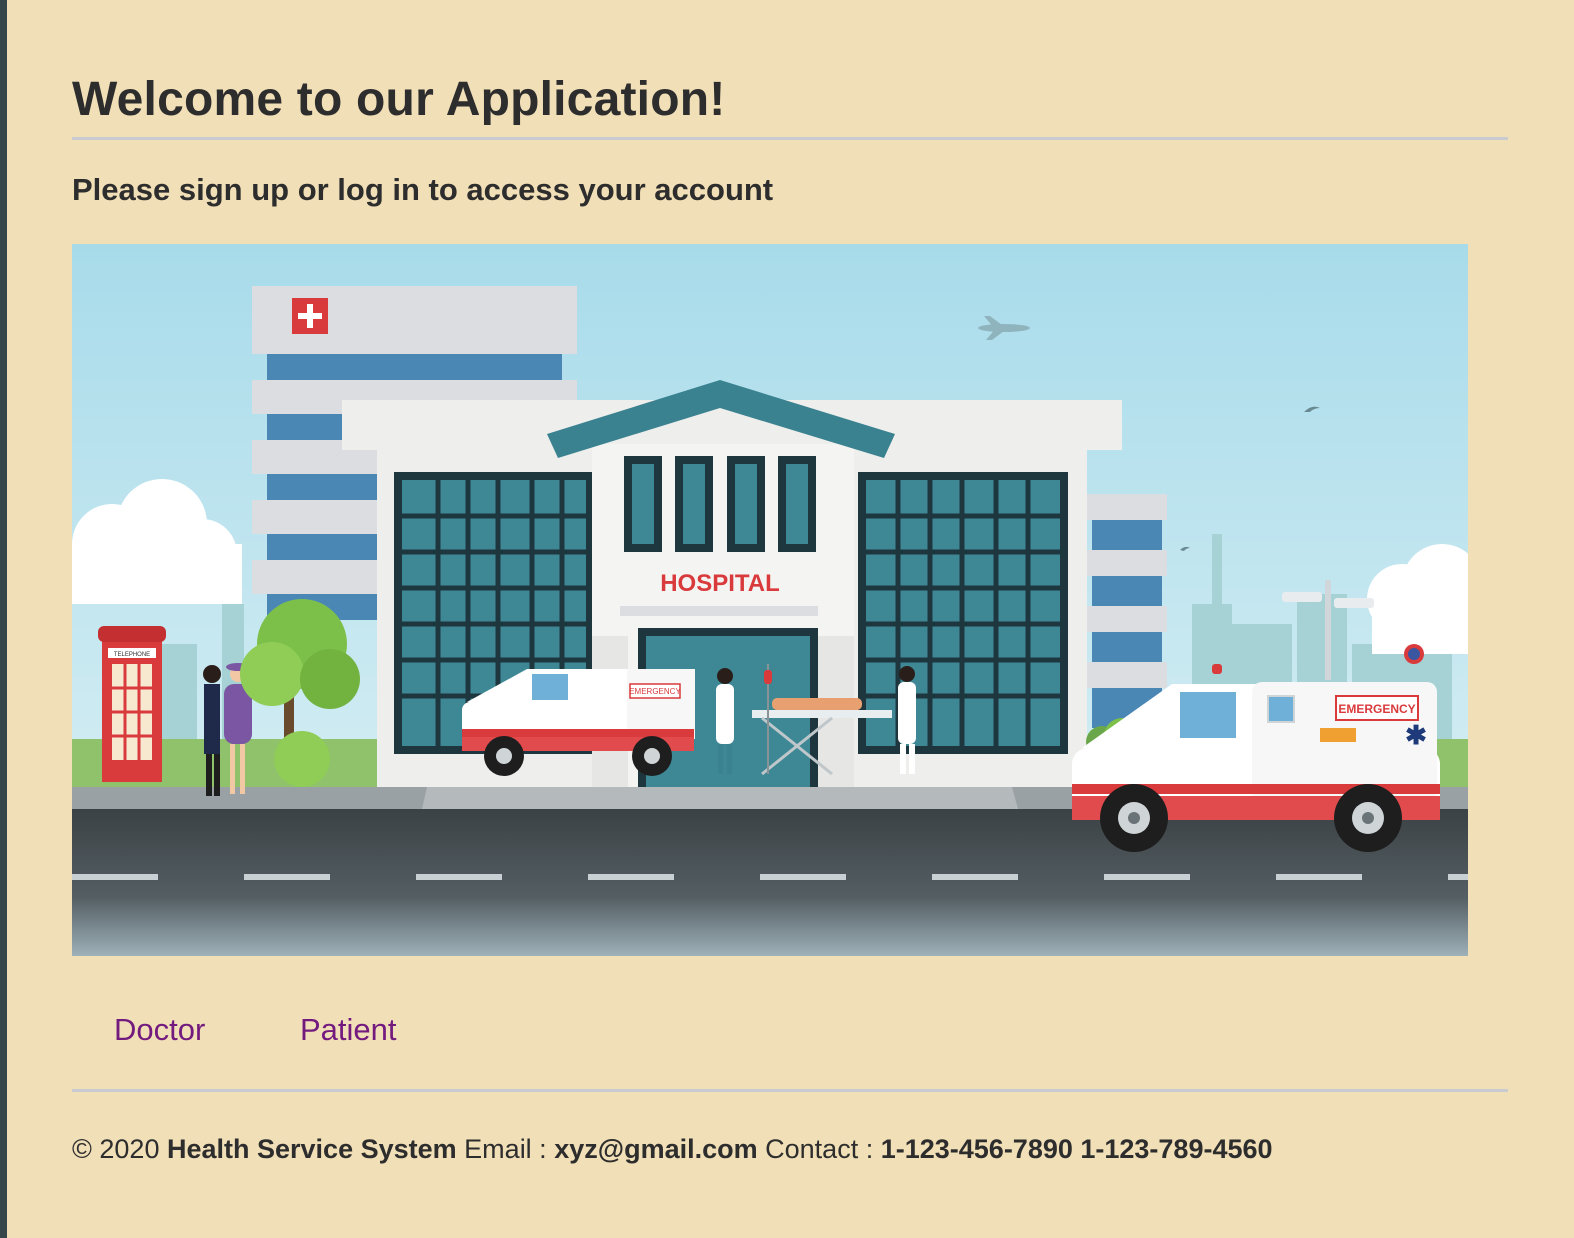  I want to click on svg-text: TELEPHONE, so click(132, 655).